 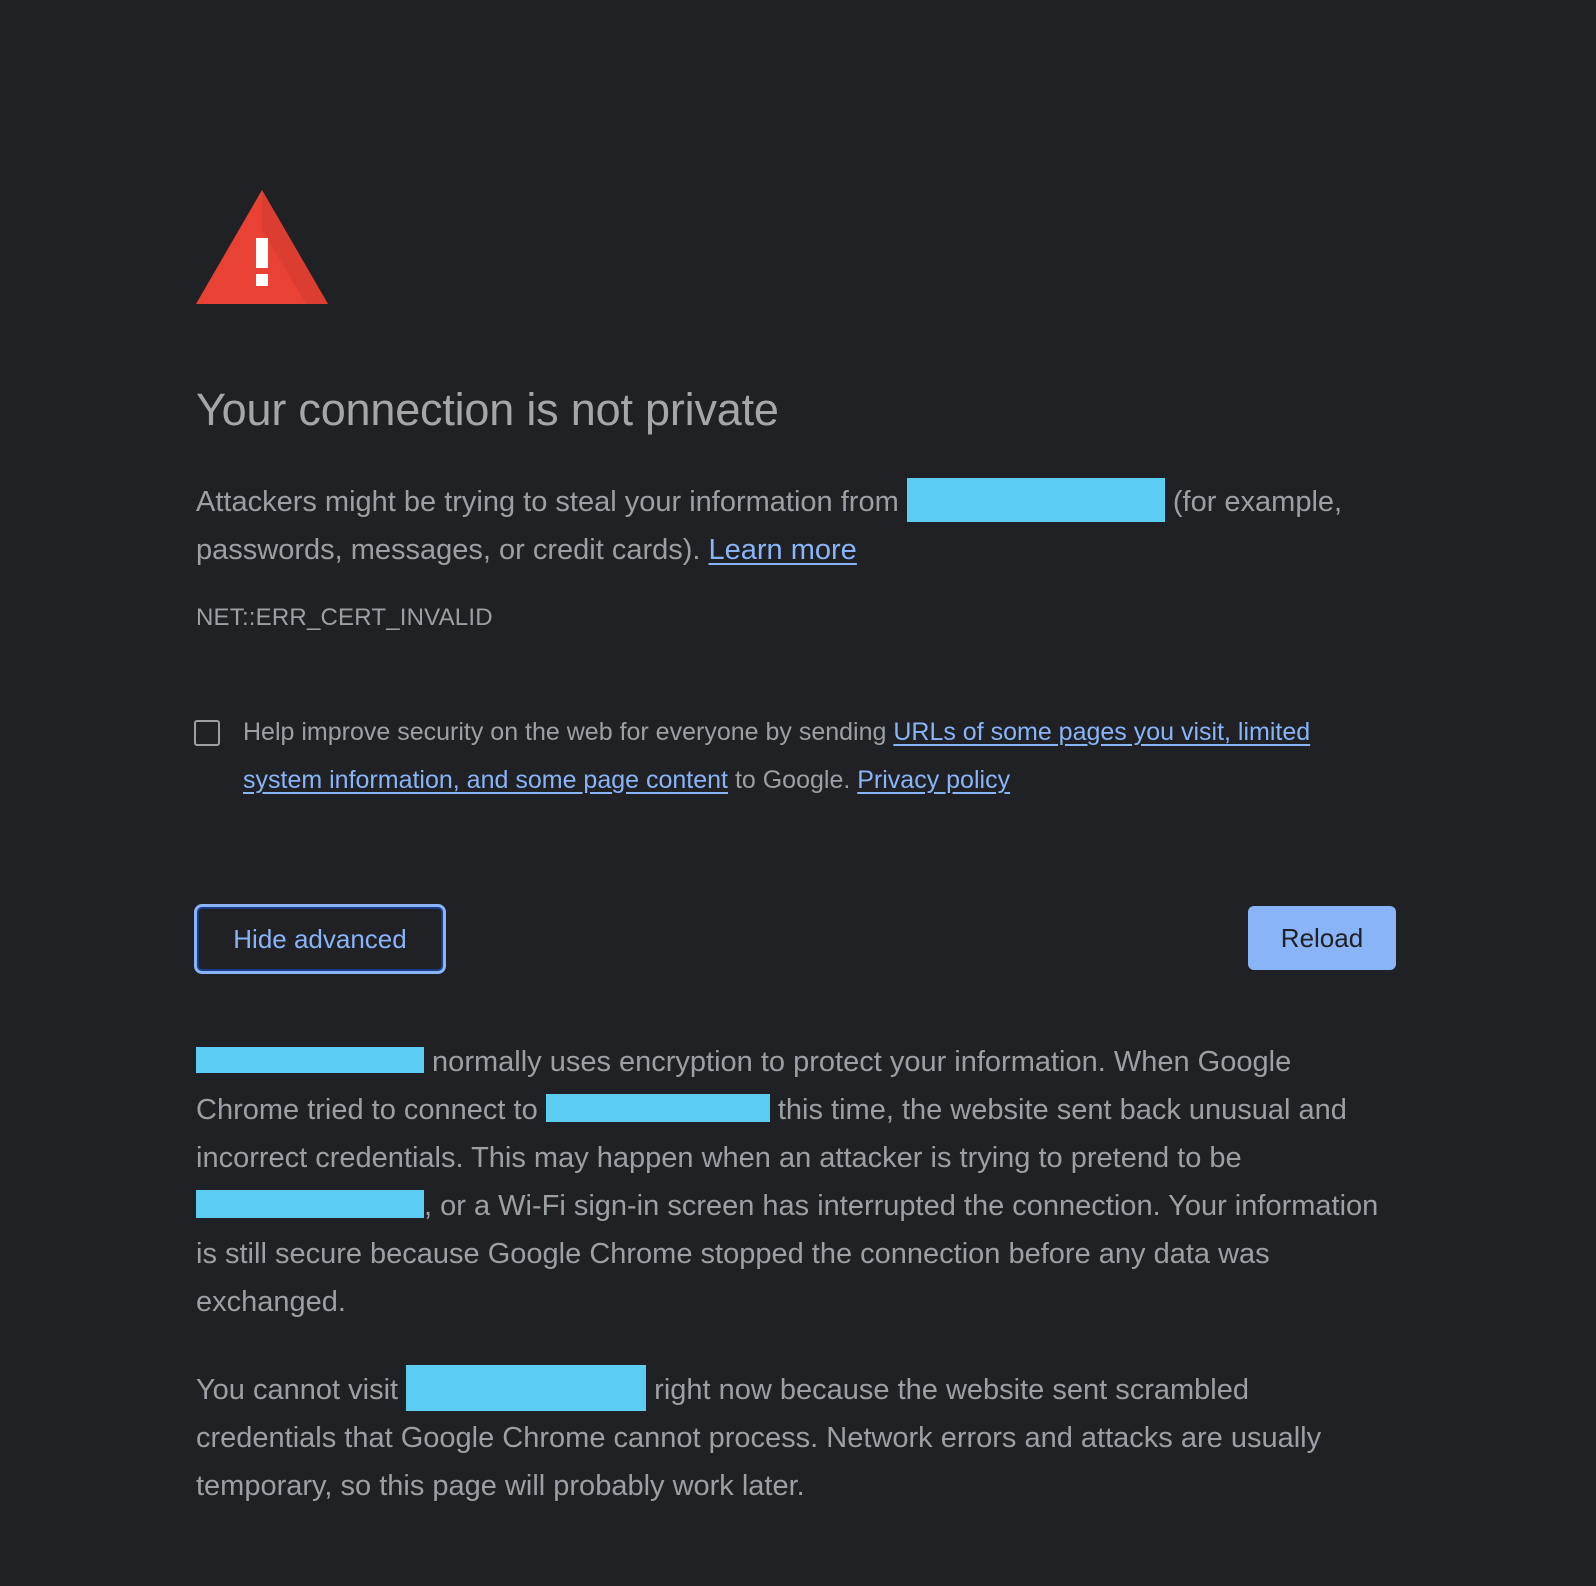 I want to click on optin-text-middle: to Google., so click(x=793, y=780).